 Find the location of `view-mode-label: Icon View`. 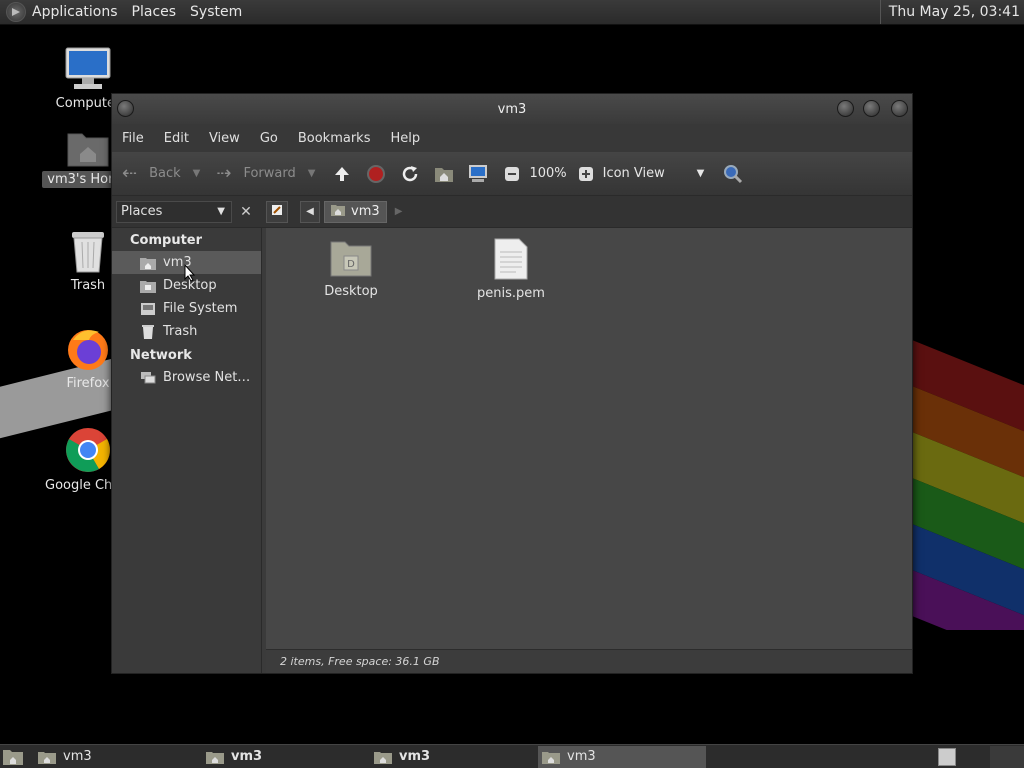

view-mode-label: Icon View is located at coordinates (633, 173).